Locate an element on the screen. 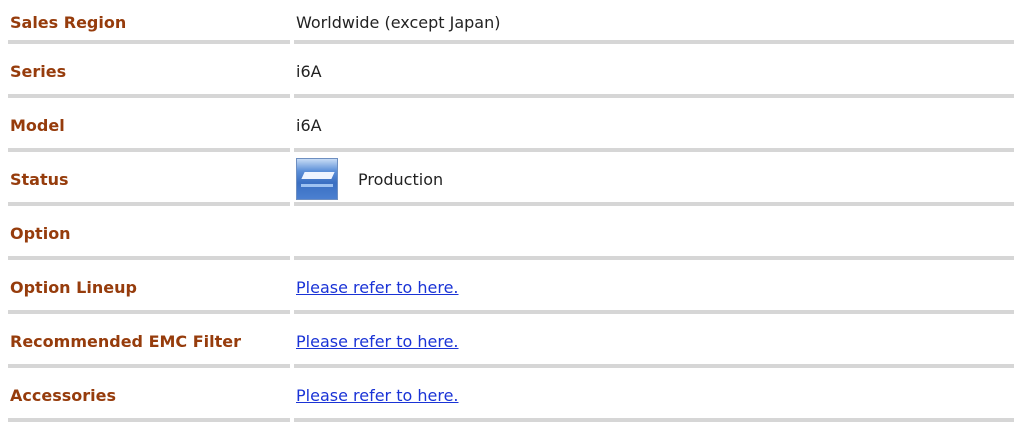 This screenshot has height=432, width=1014. row-accessories: Accessories Please refer to here. is located at coordinates (511, 395).